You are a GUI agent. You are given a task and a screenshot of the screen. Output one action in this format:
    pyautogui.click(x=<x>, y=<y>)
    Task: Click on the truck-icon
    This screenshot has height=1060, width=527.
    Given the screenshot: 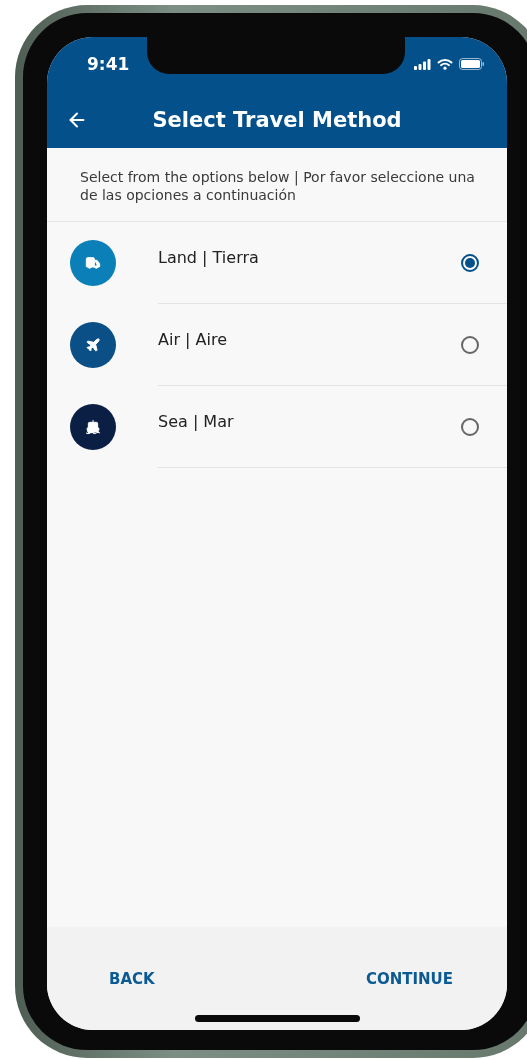 What is the action you would take?
    pyautogui.click(x=93, y=263)
    